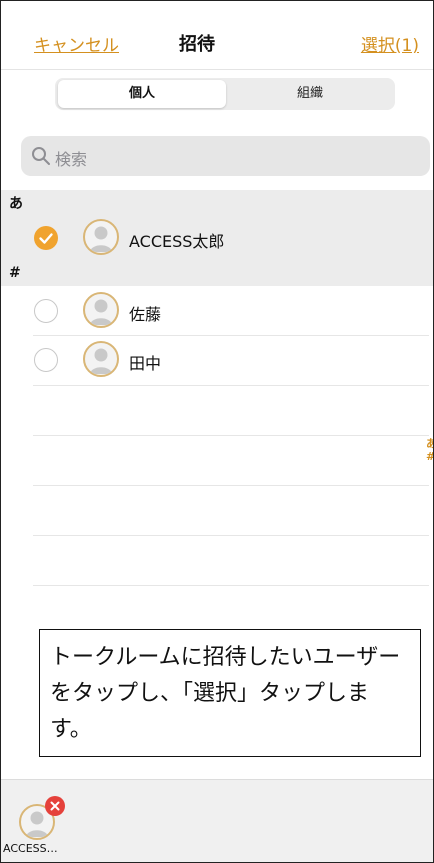  What do you see at coordinates (145, 314) in the screenshot?
I see `contact-name: 佐藤` at bounding box center [145, 314].